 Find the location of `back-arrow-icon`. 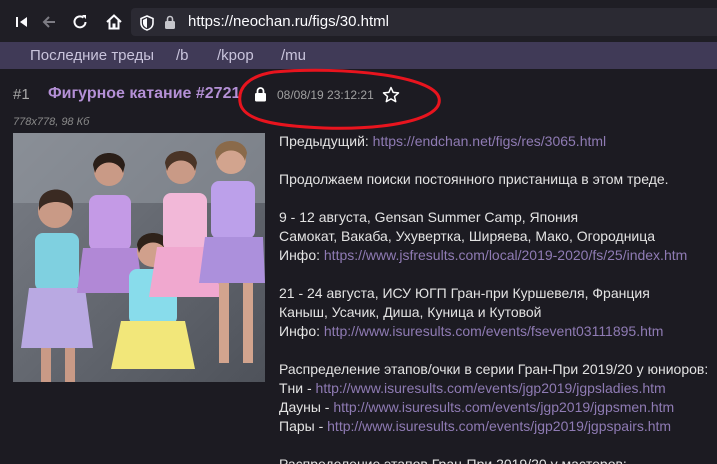

back-arrow-icon is located at coordinates (49, 22).